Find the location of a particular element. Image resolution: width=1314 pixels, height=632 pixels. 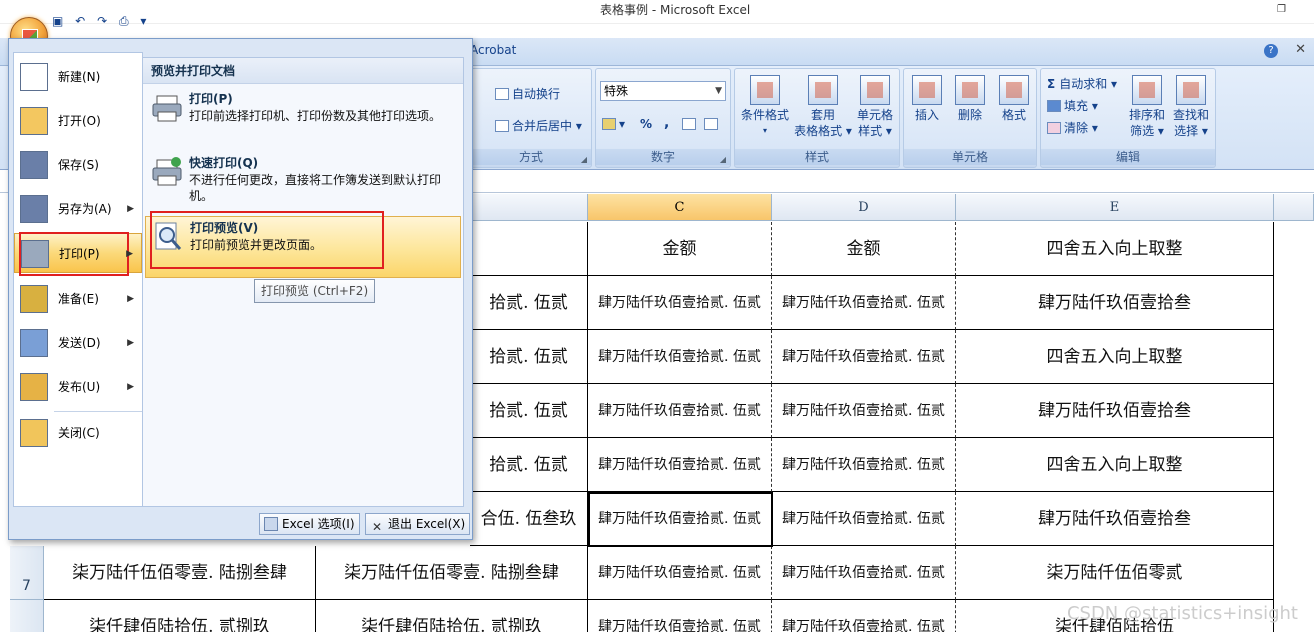

close-window-icon: ✕ is located at coordinates (1300, 49).